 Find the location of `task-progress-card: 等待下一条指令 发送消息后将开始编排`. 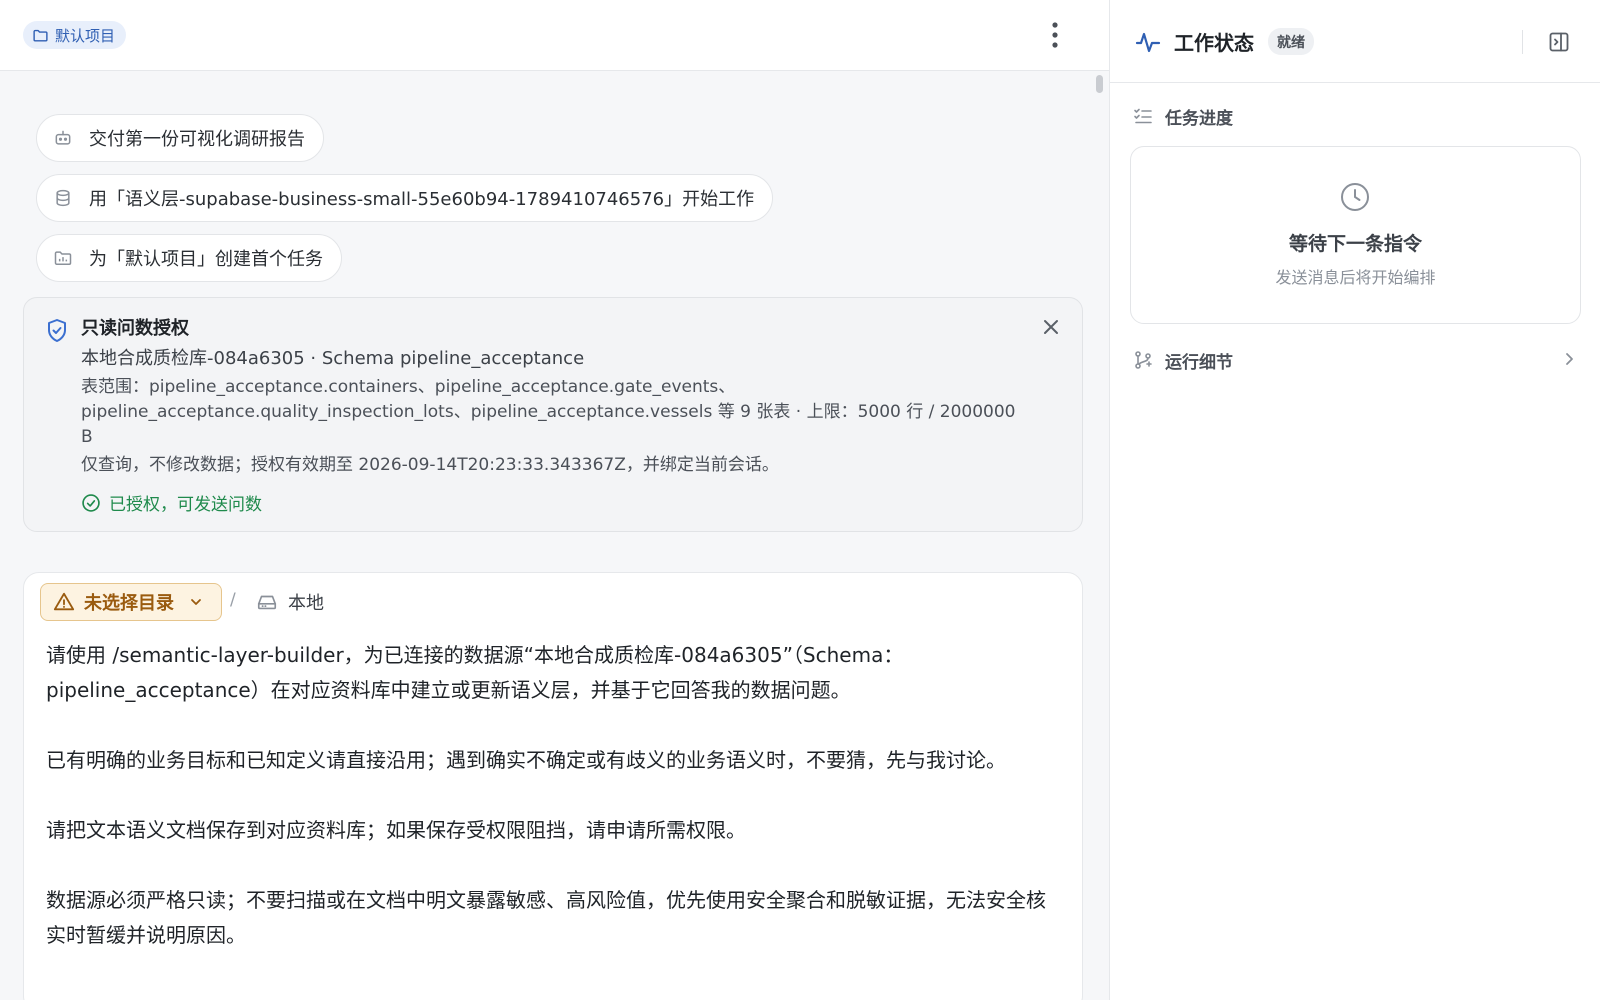

task-progress-card: 等待下一条指令 发送消息后将开始编排 is located at coordinates (1355, 235).